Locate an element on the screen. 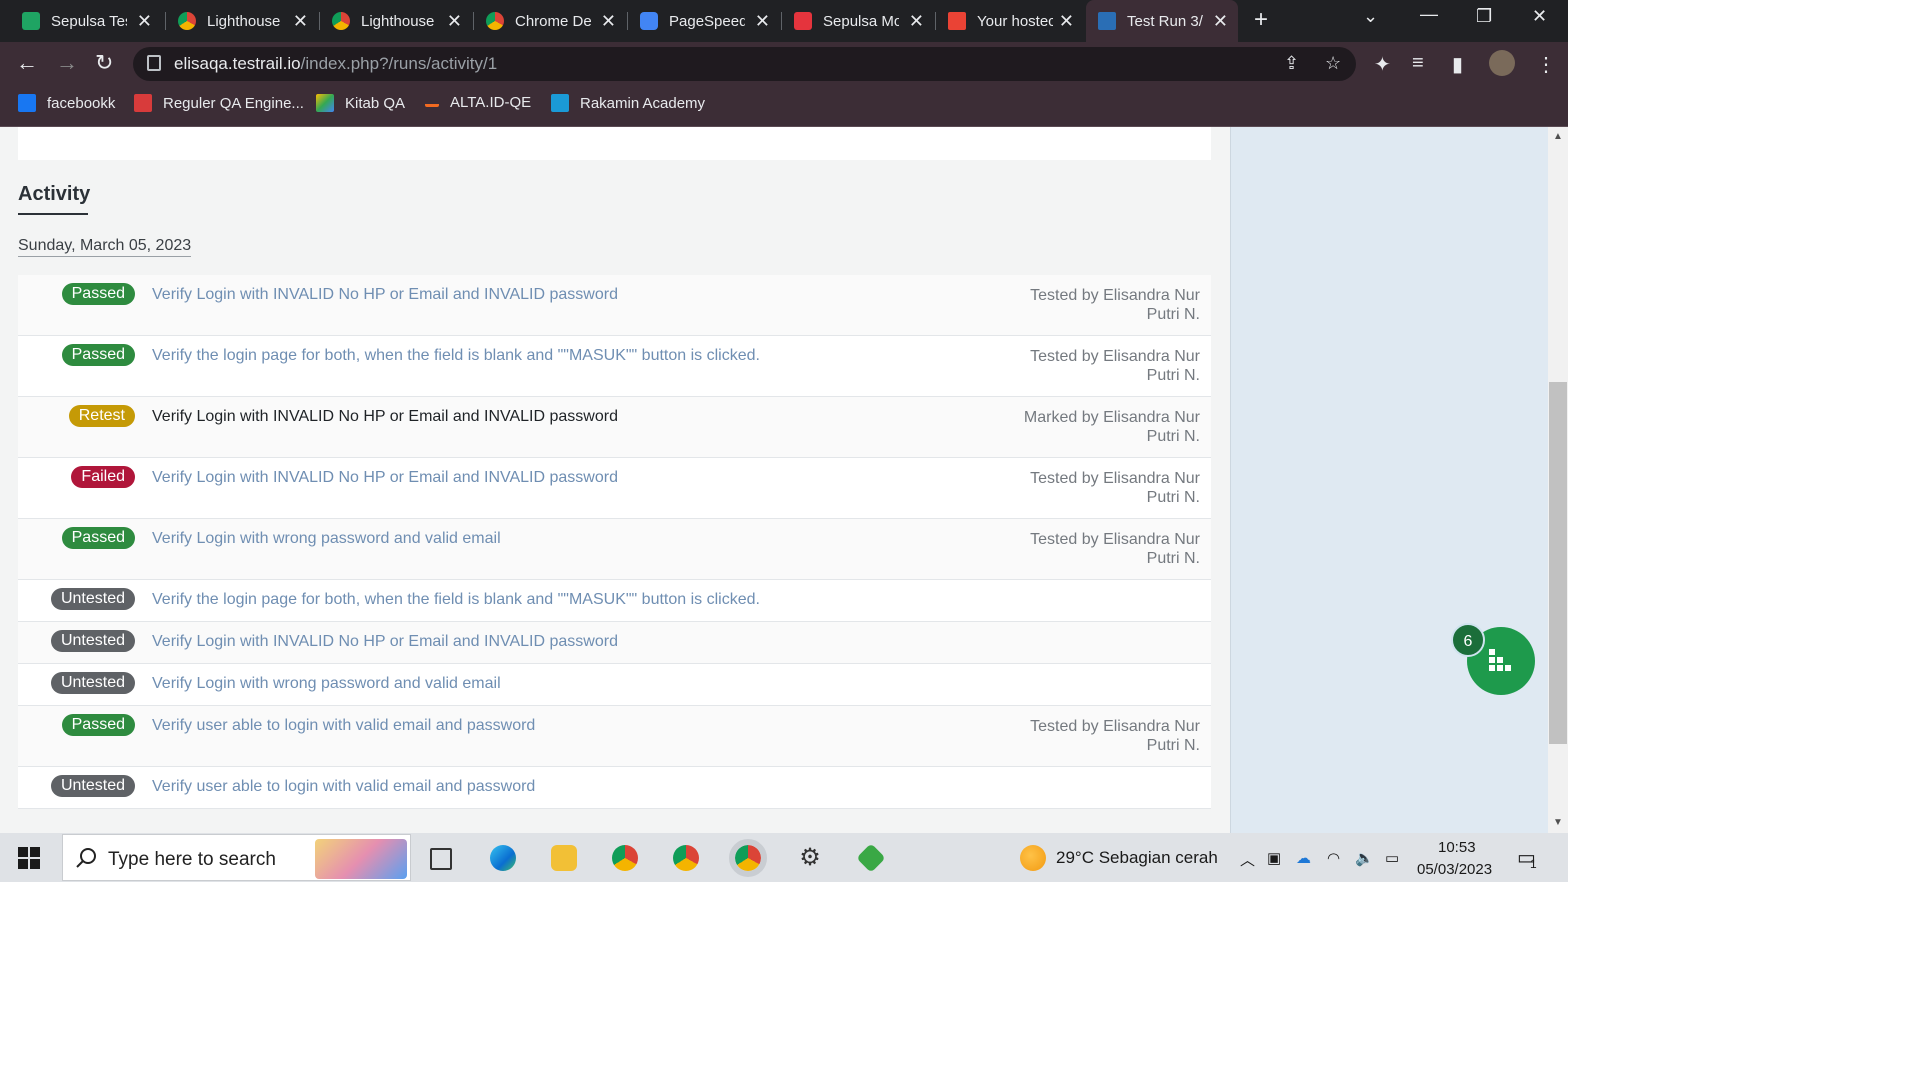 This screenshot has width=1920, height=1080. bookmark-facebookk: facebookk is located at coordinates (66, 103).